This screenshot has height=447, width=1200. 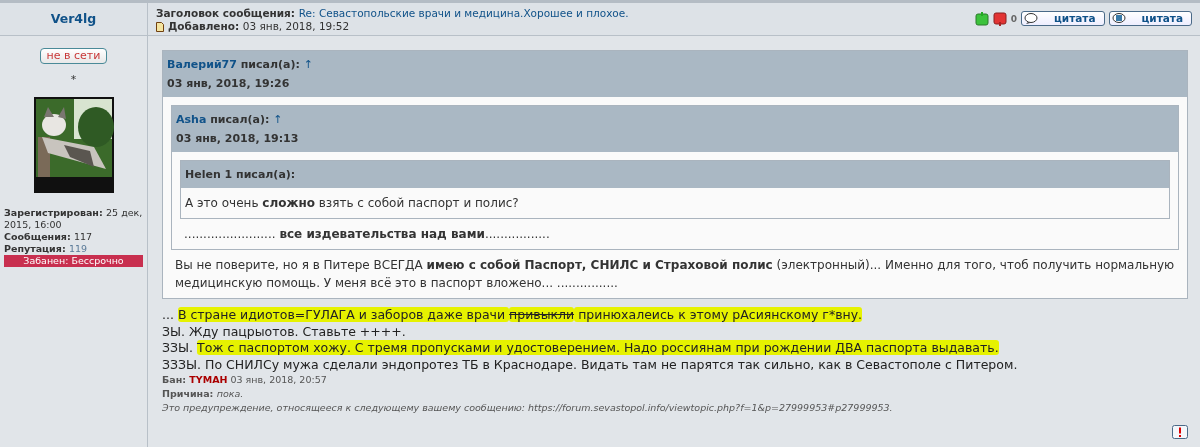 What do you see at coordinates (675, 174) in the screenshot?
I see `quote-header: Helen 1 писал(а):` at bounding box center [675, 174].